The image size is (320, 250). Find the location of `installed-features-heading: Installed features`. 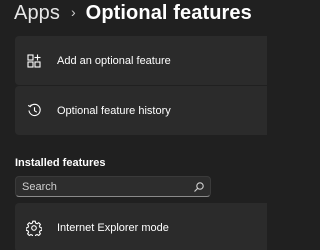

installed-features-heading: Installed features is located at coordinates (60, 163).